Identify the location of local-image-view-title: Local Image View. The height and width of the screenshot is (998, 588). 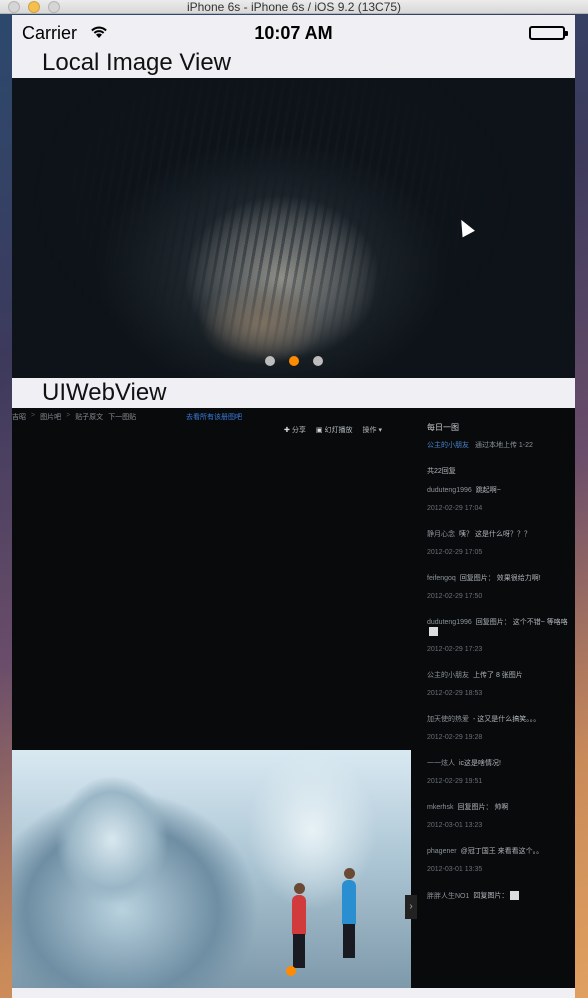
(136, 62).